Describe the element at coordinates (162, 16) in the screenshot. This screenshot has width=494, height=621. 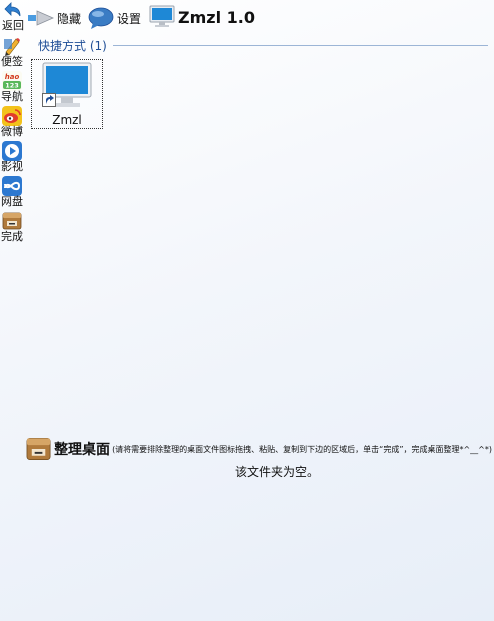
I see `monitor-icon` at that location.